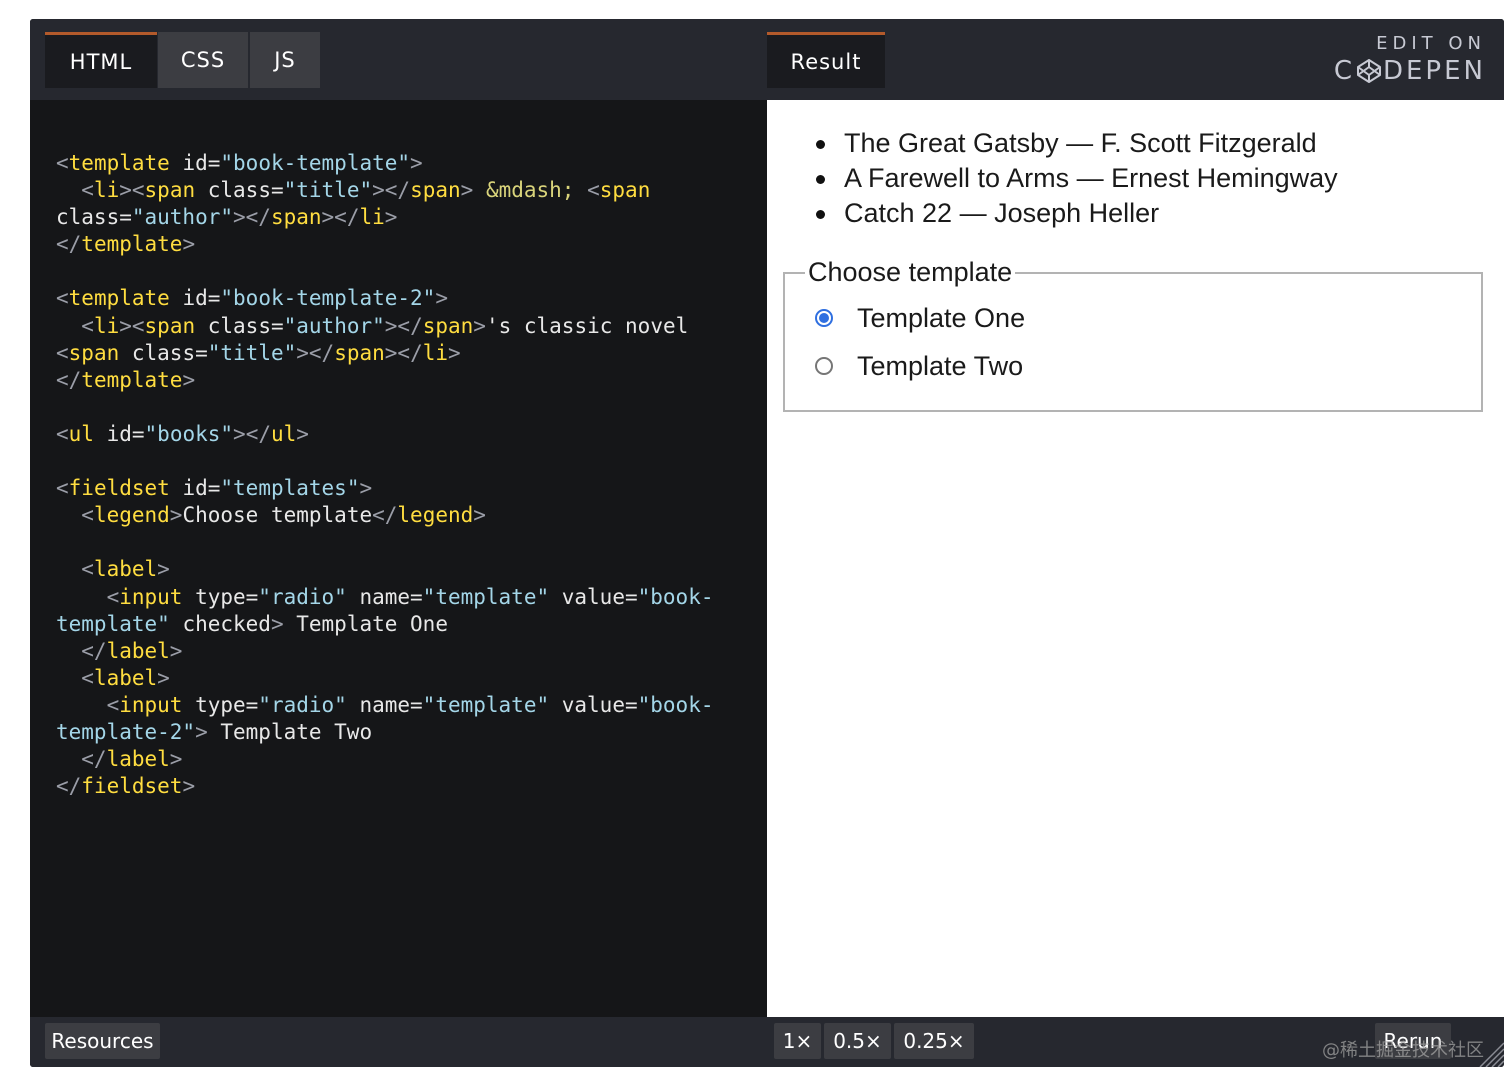  I want to click on fieldset-legend: Choose template, so click(910, 272).